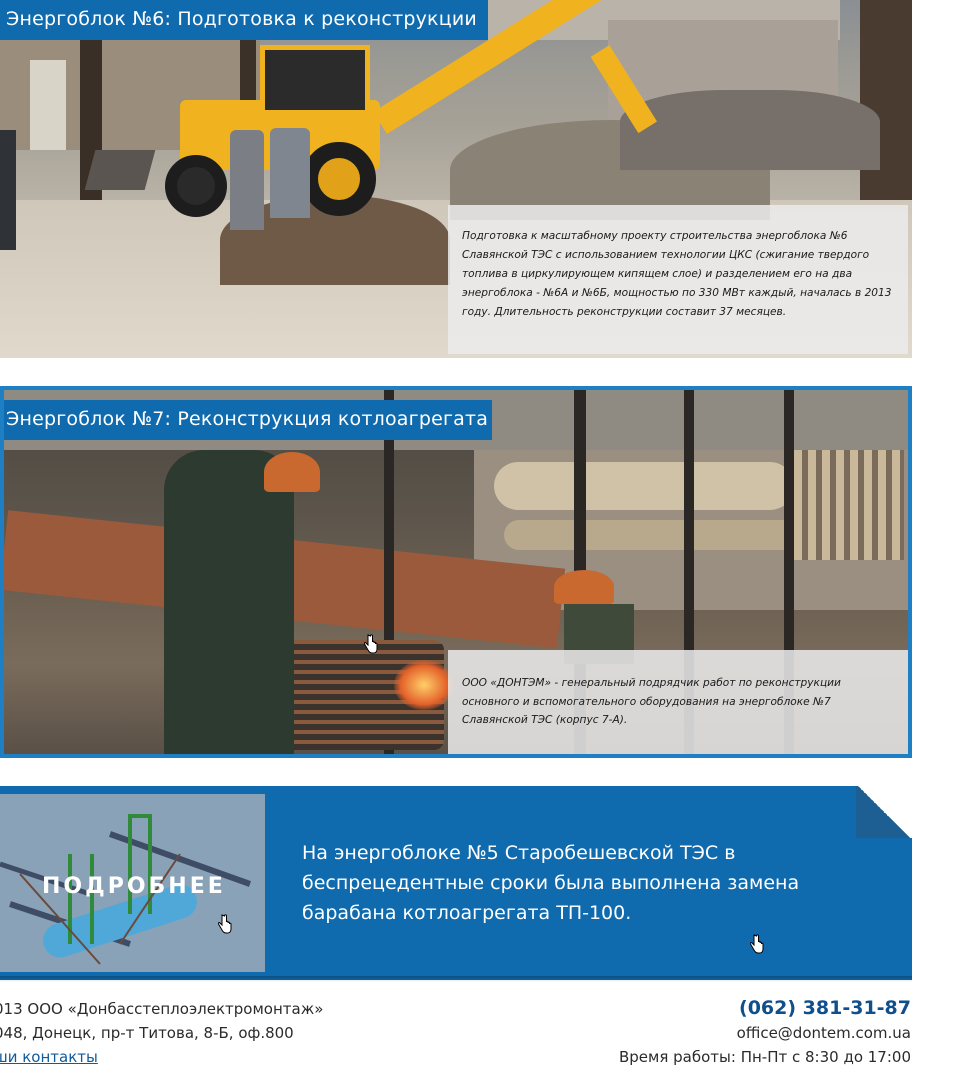 This screenshot has height=1088, width=954. I want to click on contacts-link: ши контакты, so click(49, 1057).